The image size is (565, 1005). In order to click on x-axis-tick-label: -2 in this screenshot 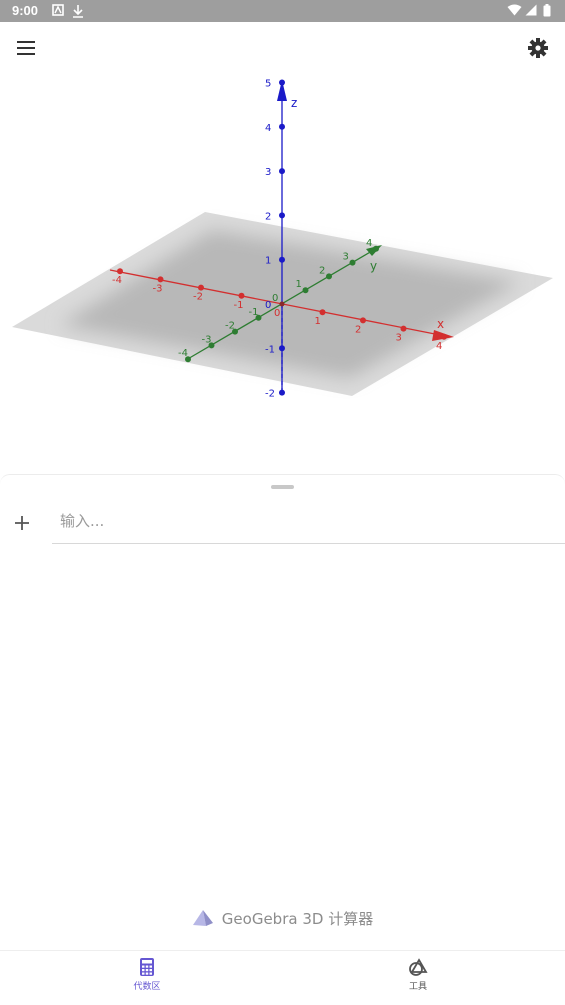, I will do `click(198, 297)`.